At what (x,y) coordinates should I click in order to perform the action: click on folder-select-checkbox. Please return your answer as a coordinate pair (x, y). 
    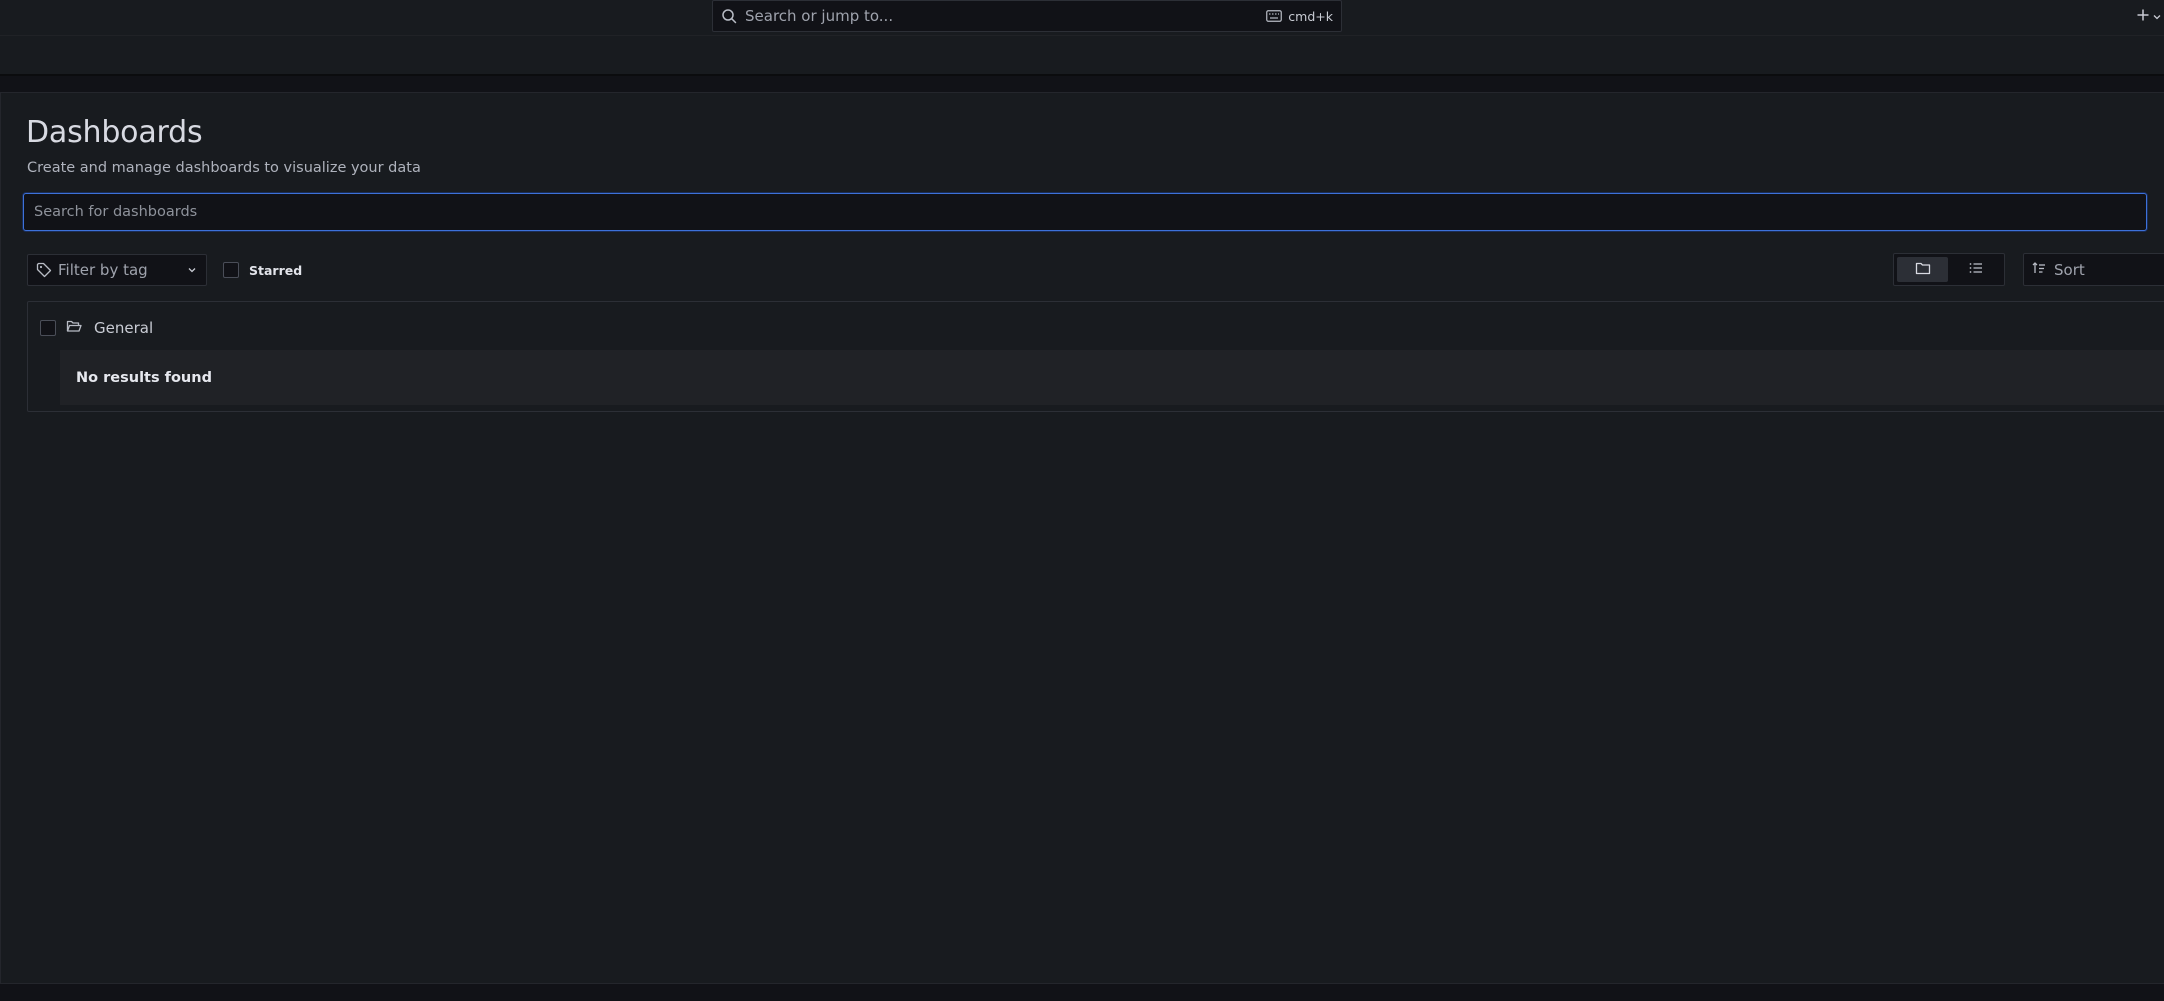
    Looking at the image, I should click on (48, 327).